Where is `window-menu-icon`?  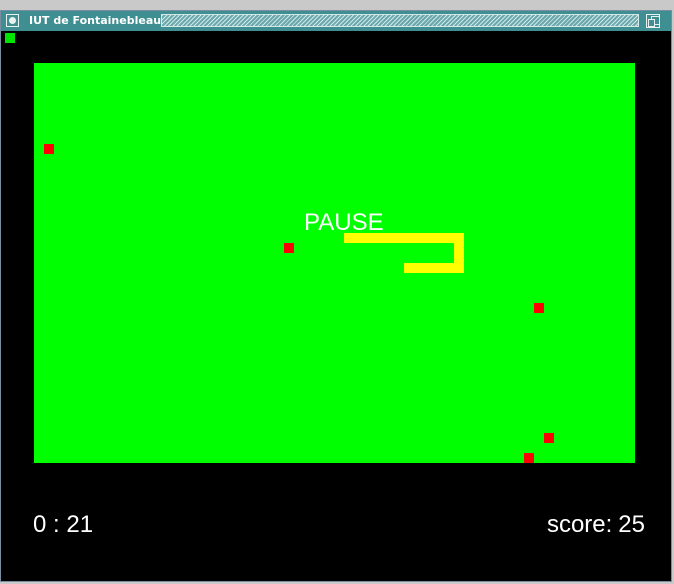
window-menu-icon is located at coordinates (12, 20).